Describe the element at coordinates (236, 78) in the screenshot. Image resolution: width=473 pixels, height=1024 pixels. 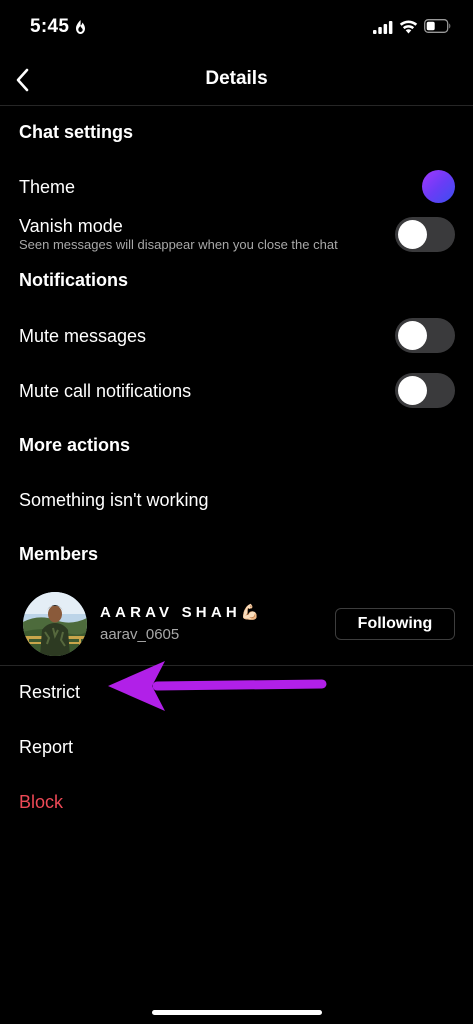
I see `page-title: Details` at that location.